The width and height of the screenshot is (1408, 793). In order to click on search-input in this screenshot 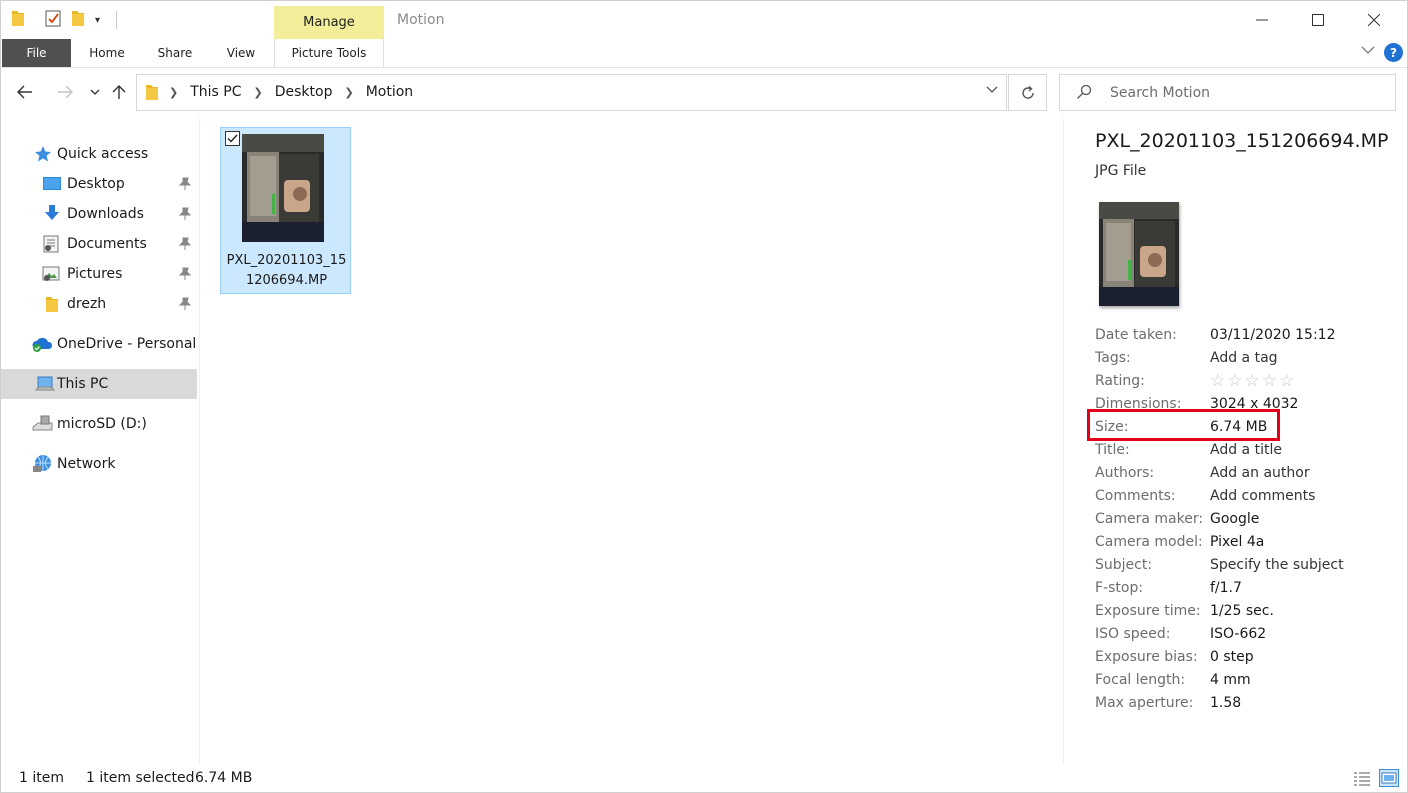, I will do `click(1245, 93)`.